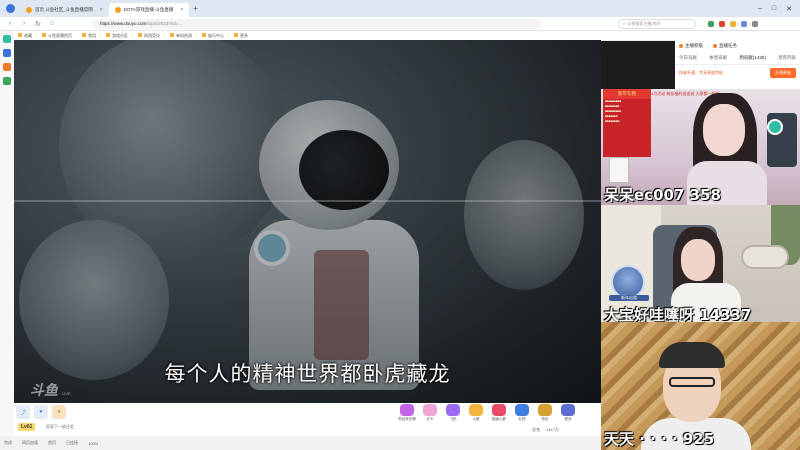  I want to click on star-badge-icon, so click(628, 282).